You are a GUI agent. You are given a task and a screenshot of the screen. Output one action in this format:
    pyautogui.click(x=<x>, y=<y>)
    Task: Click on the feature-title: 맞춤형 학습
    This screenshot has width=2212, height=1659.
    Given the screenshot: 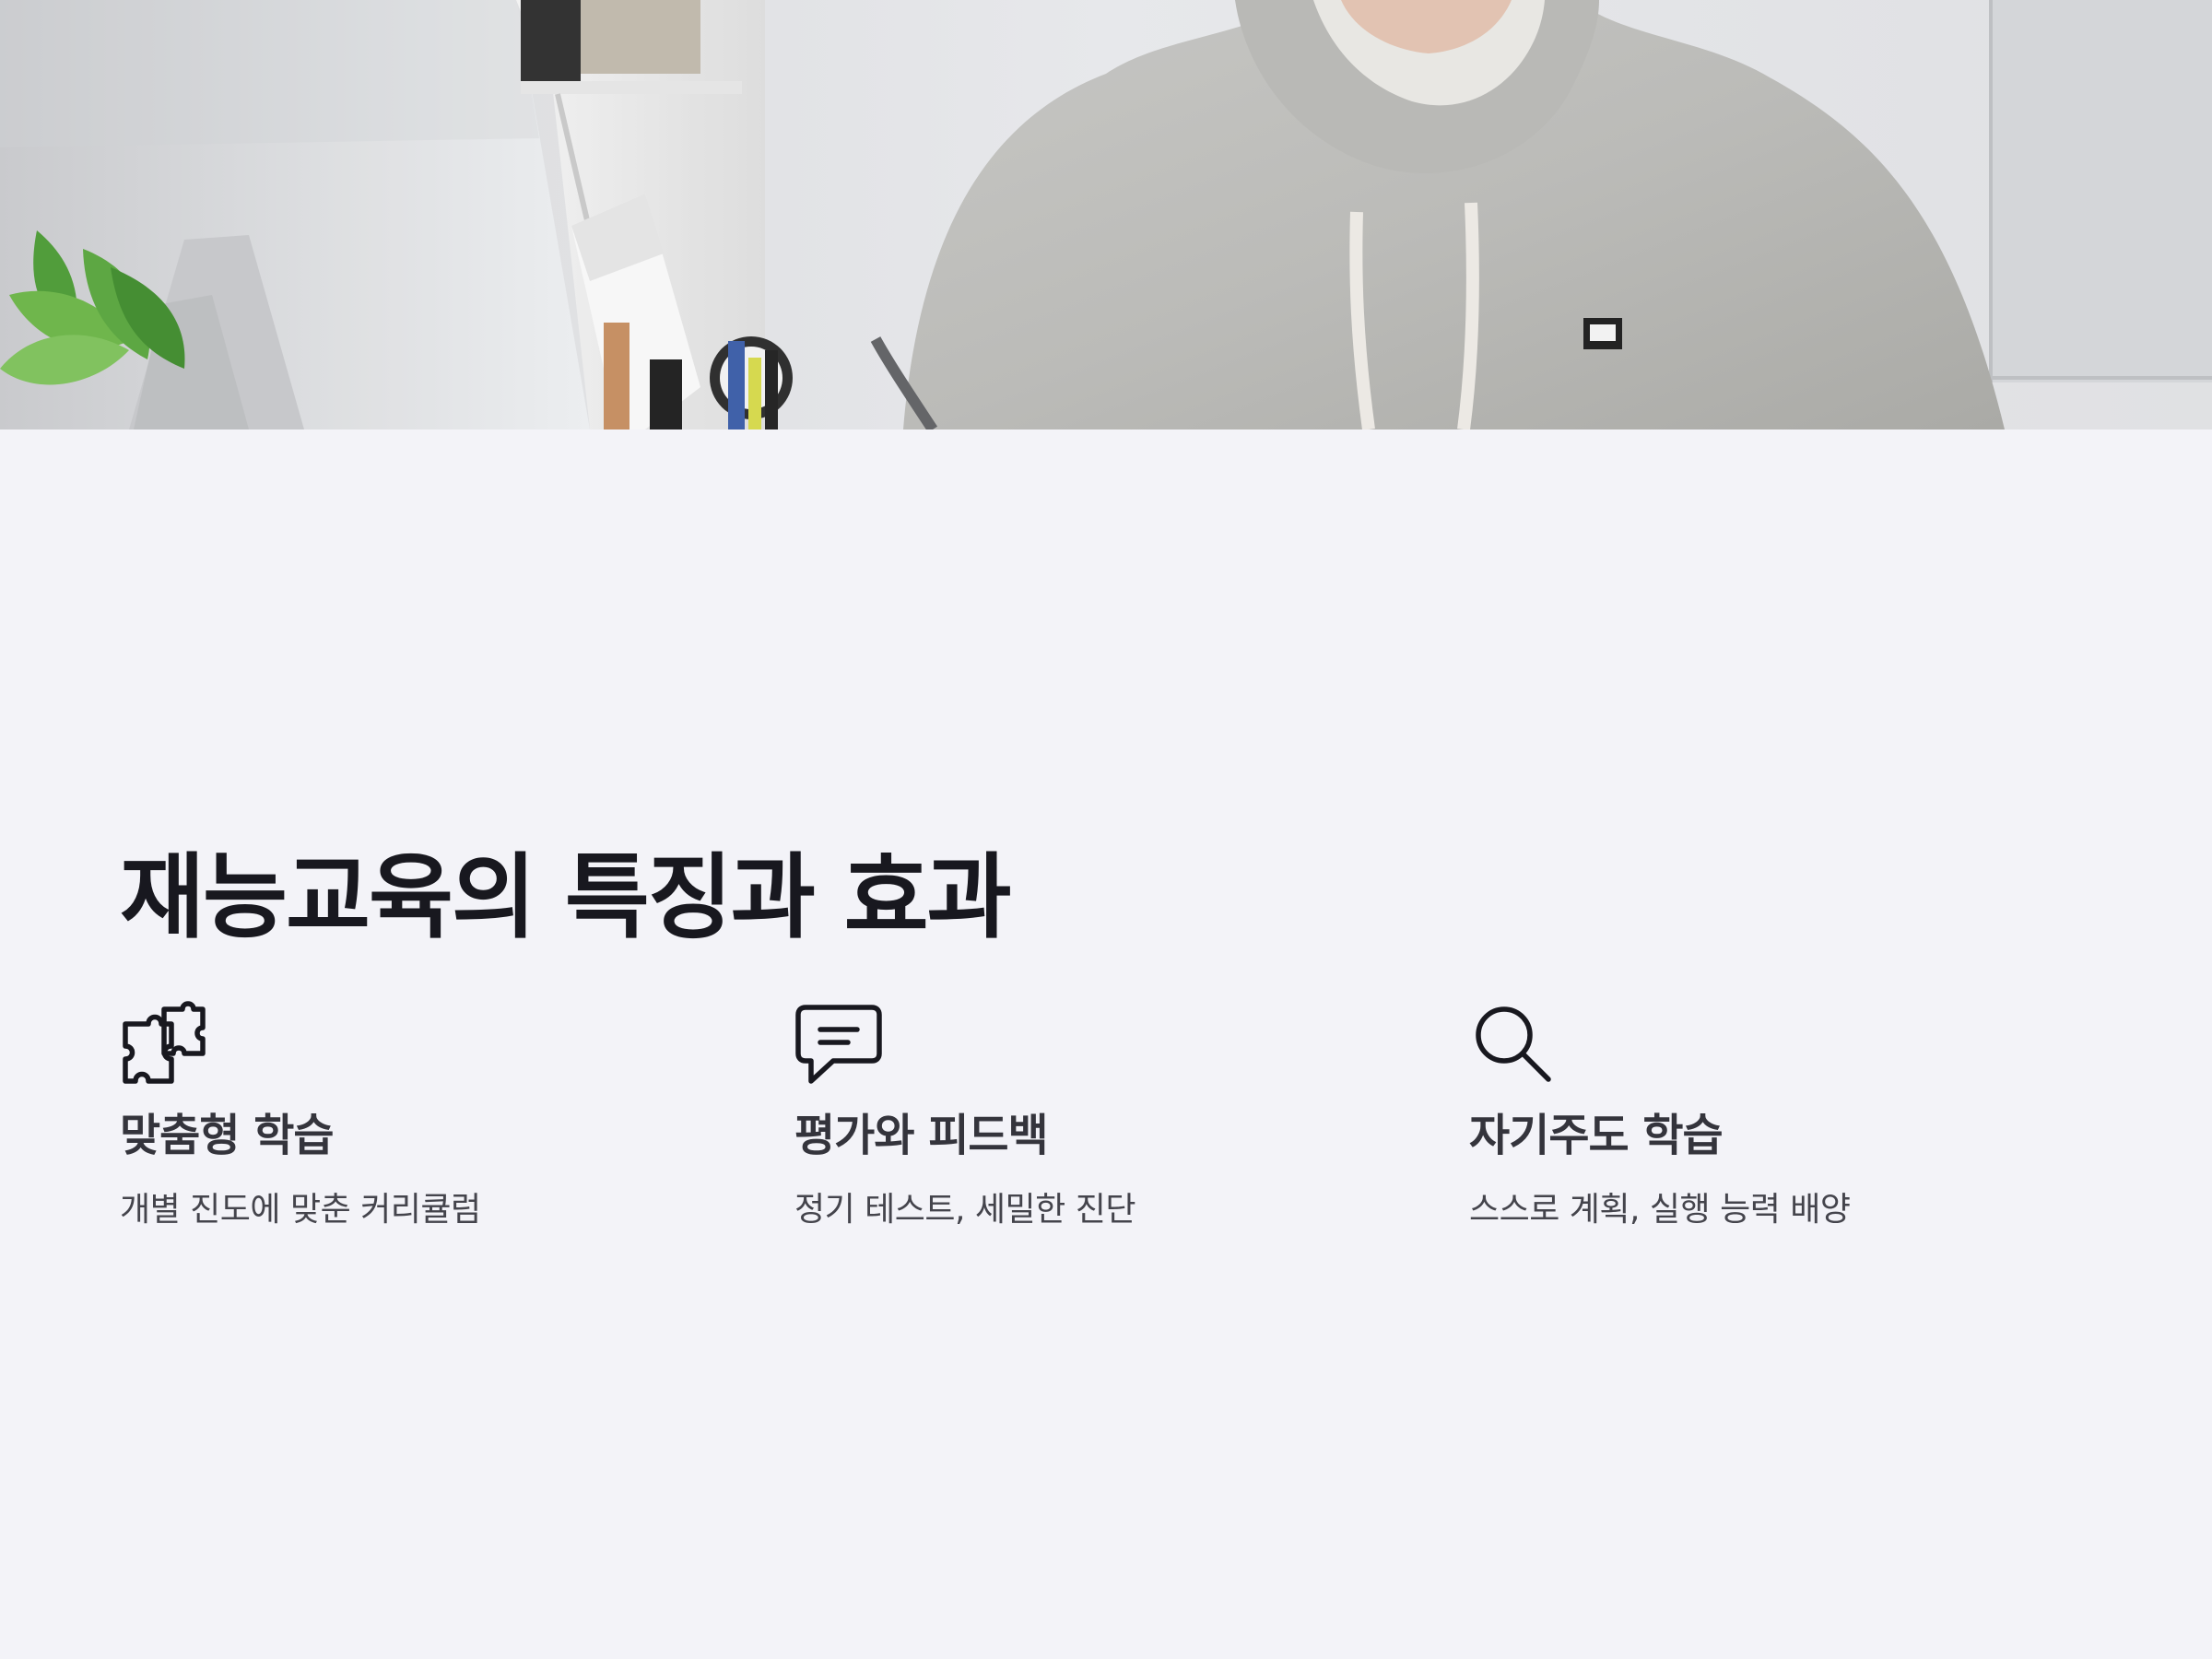 What is the action you would take?
    pyautogui.click(x=227, y=1135)
    